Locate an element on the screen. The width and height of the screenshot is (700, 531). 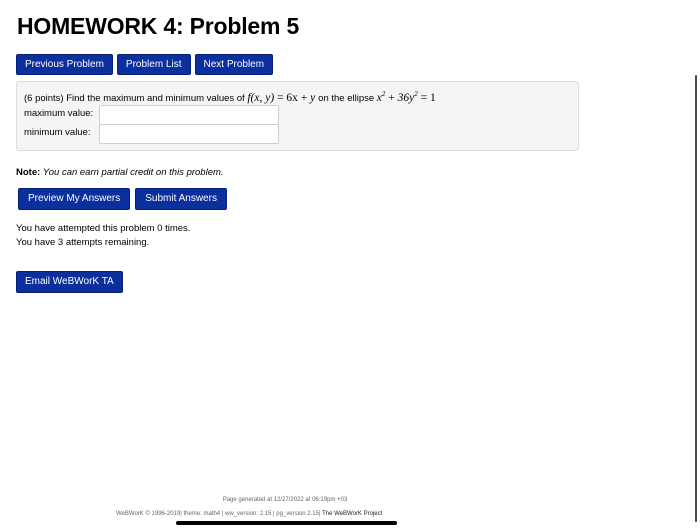
function-expression: f(x, y) = 6x + y is located at coordinates (282, 98).